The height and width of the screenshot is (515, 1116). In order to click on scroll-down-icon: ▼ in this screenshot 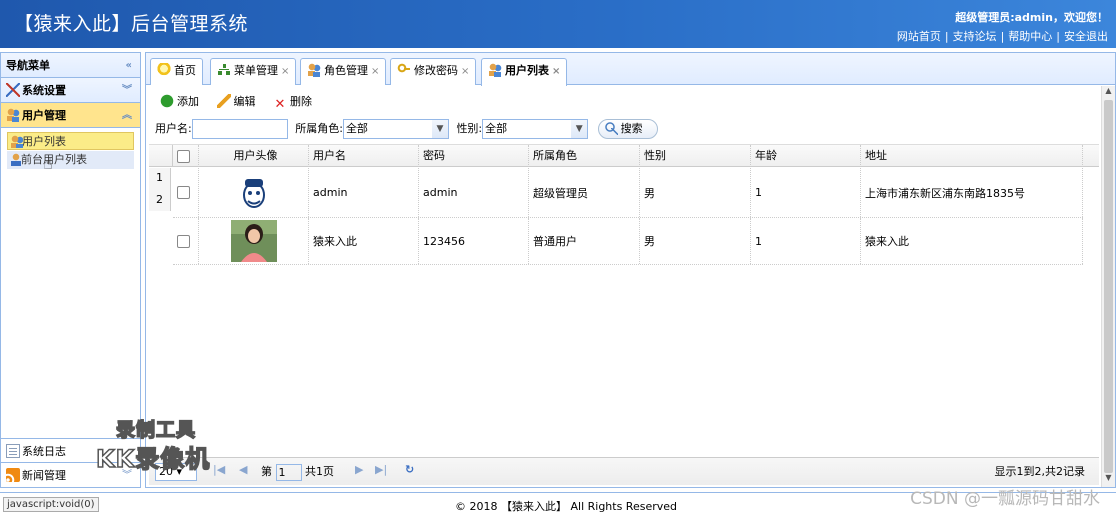, I will do `click(1108, 480)`.